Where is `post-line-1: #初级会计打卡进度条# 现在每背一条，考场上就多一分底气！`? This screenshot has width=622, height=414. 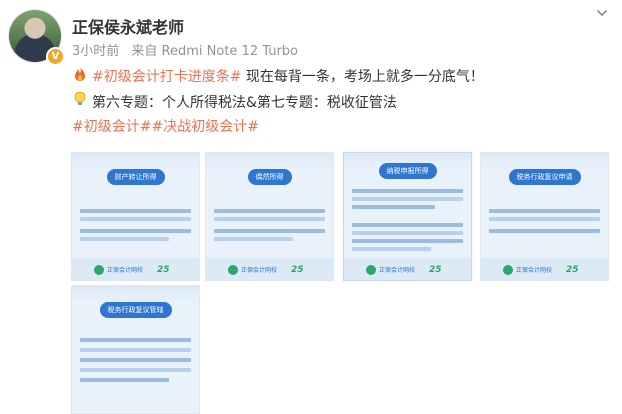 post-line-1: #初级会计打卡进度条# 现在每背一条，考场上就多一分底气！ is located at coordinates (278, 76).